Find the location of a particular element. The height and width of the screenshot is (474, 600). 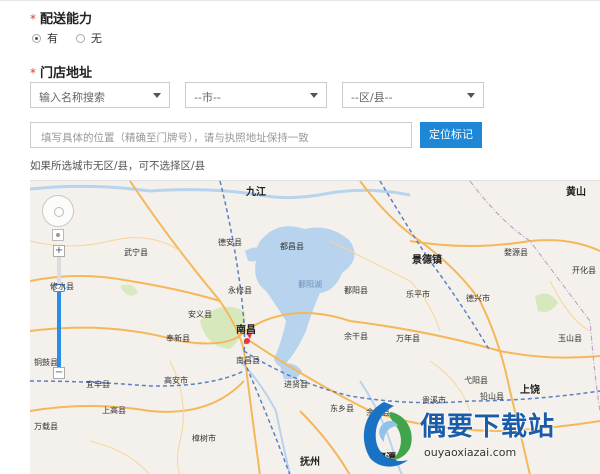

city-label: 万年县 is located at coordinates (408, 338).